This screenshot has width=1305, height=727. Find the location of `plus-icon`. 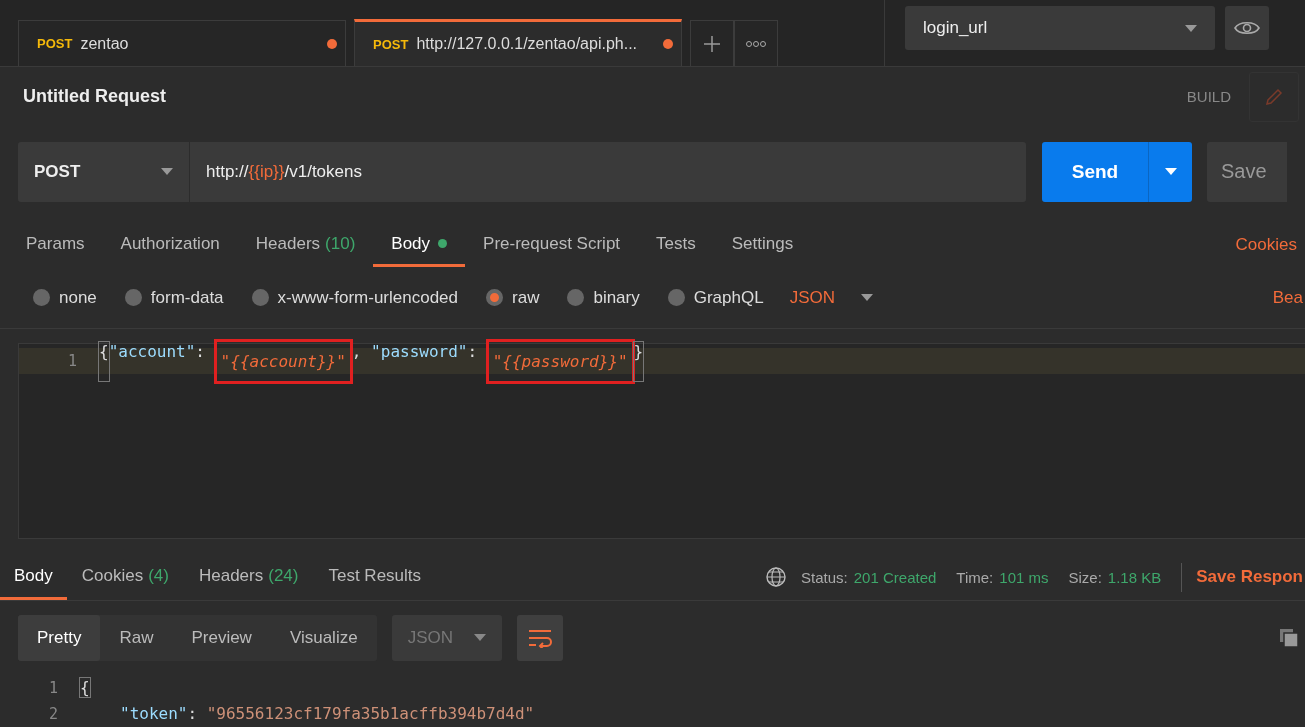

plus-icon is located at coordinates (712, 43).